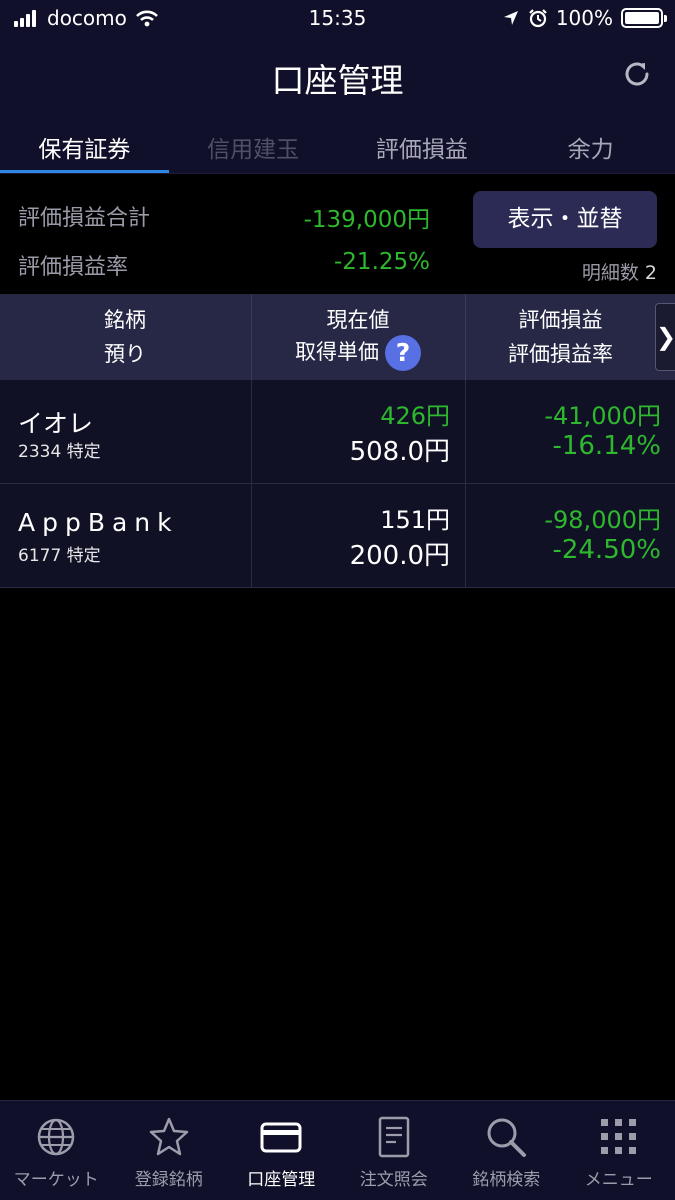  What do you see at coordinates (399, 452) in the screenshot?
I see `acquisition-cost: 508.0円` at bounding box center [399, 452].